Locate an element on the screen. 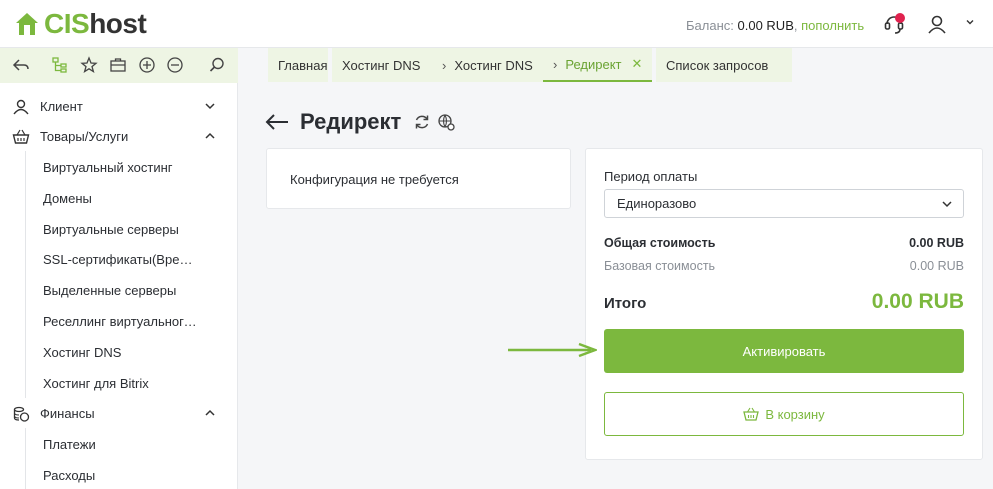 The height and width of the screenshot is (489, 993). tree-icon is located at coordinates (60, 65).